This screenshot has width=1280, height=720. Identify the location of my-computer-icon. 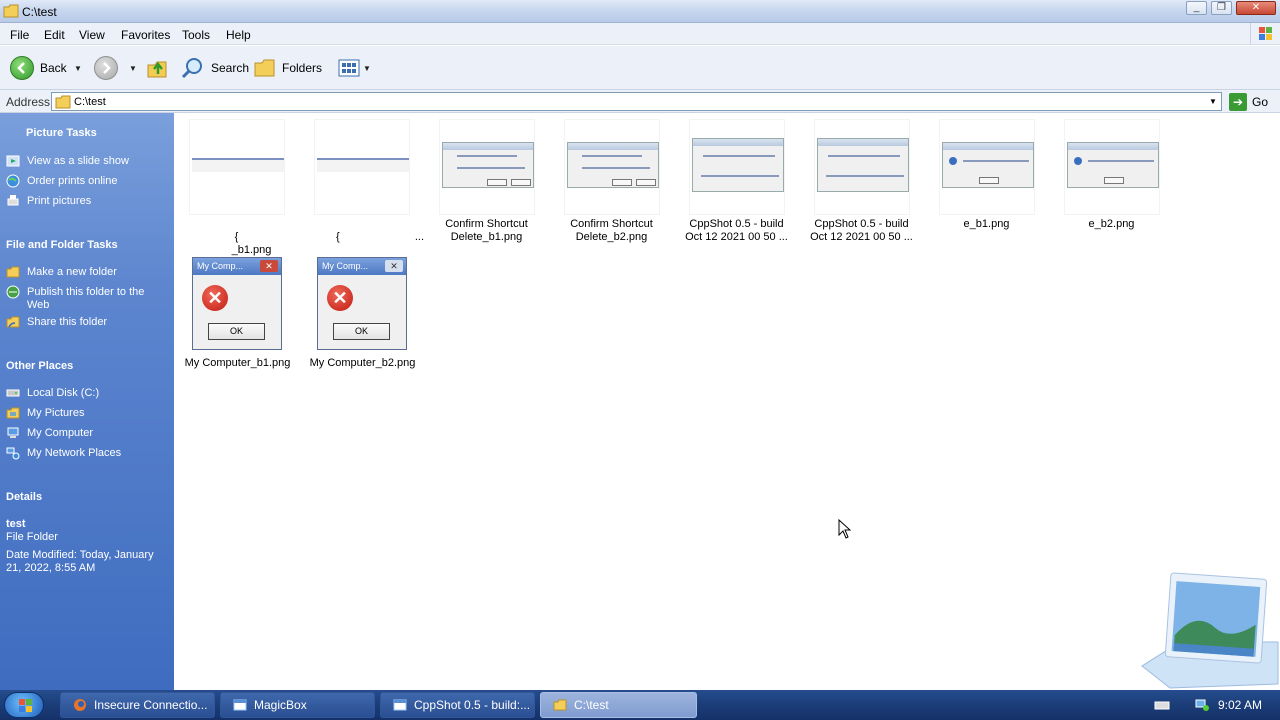
(13, 432).